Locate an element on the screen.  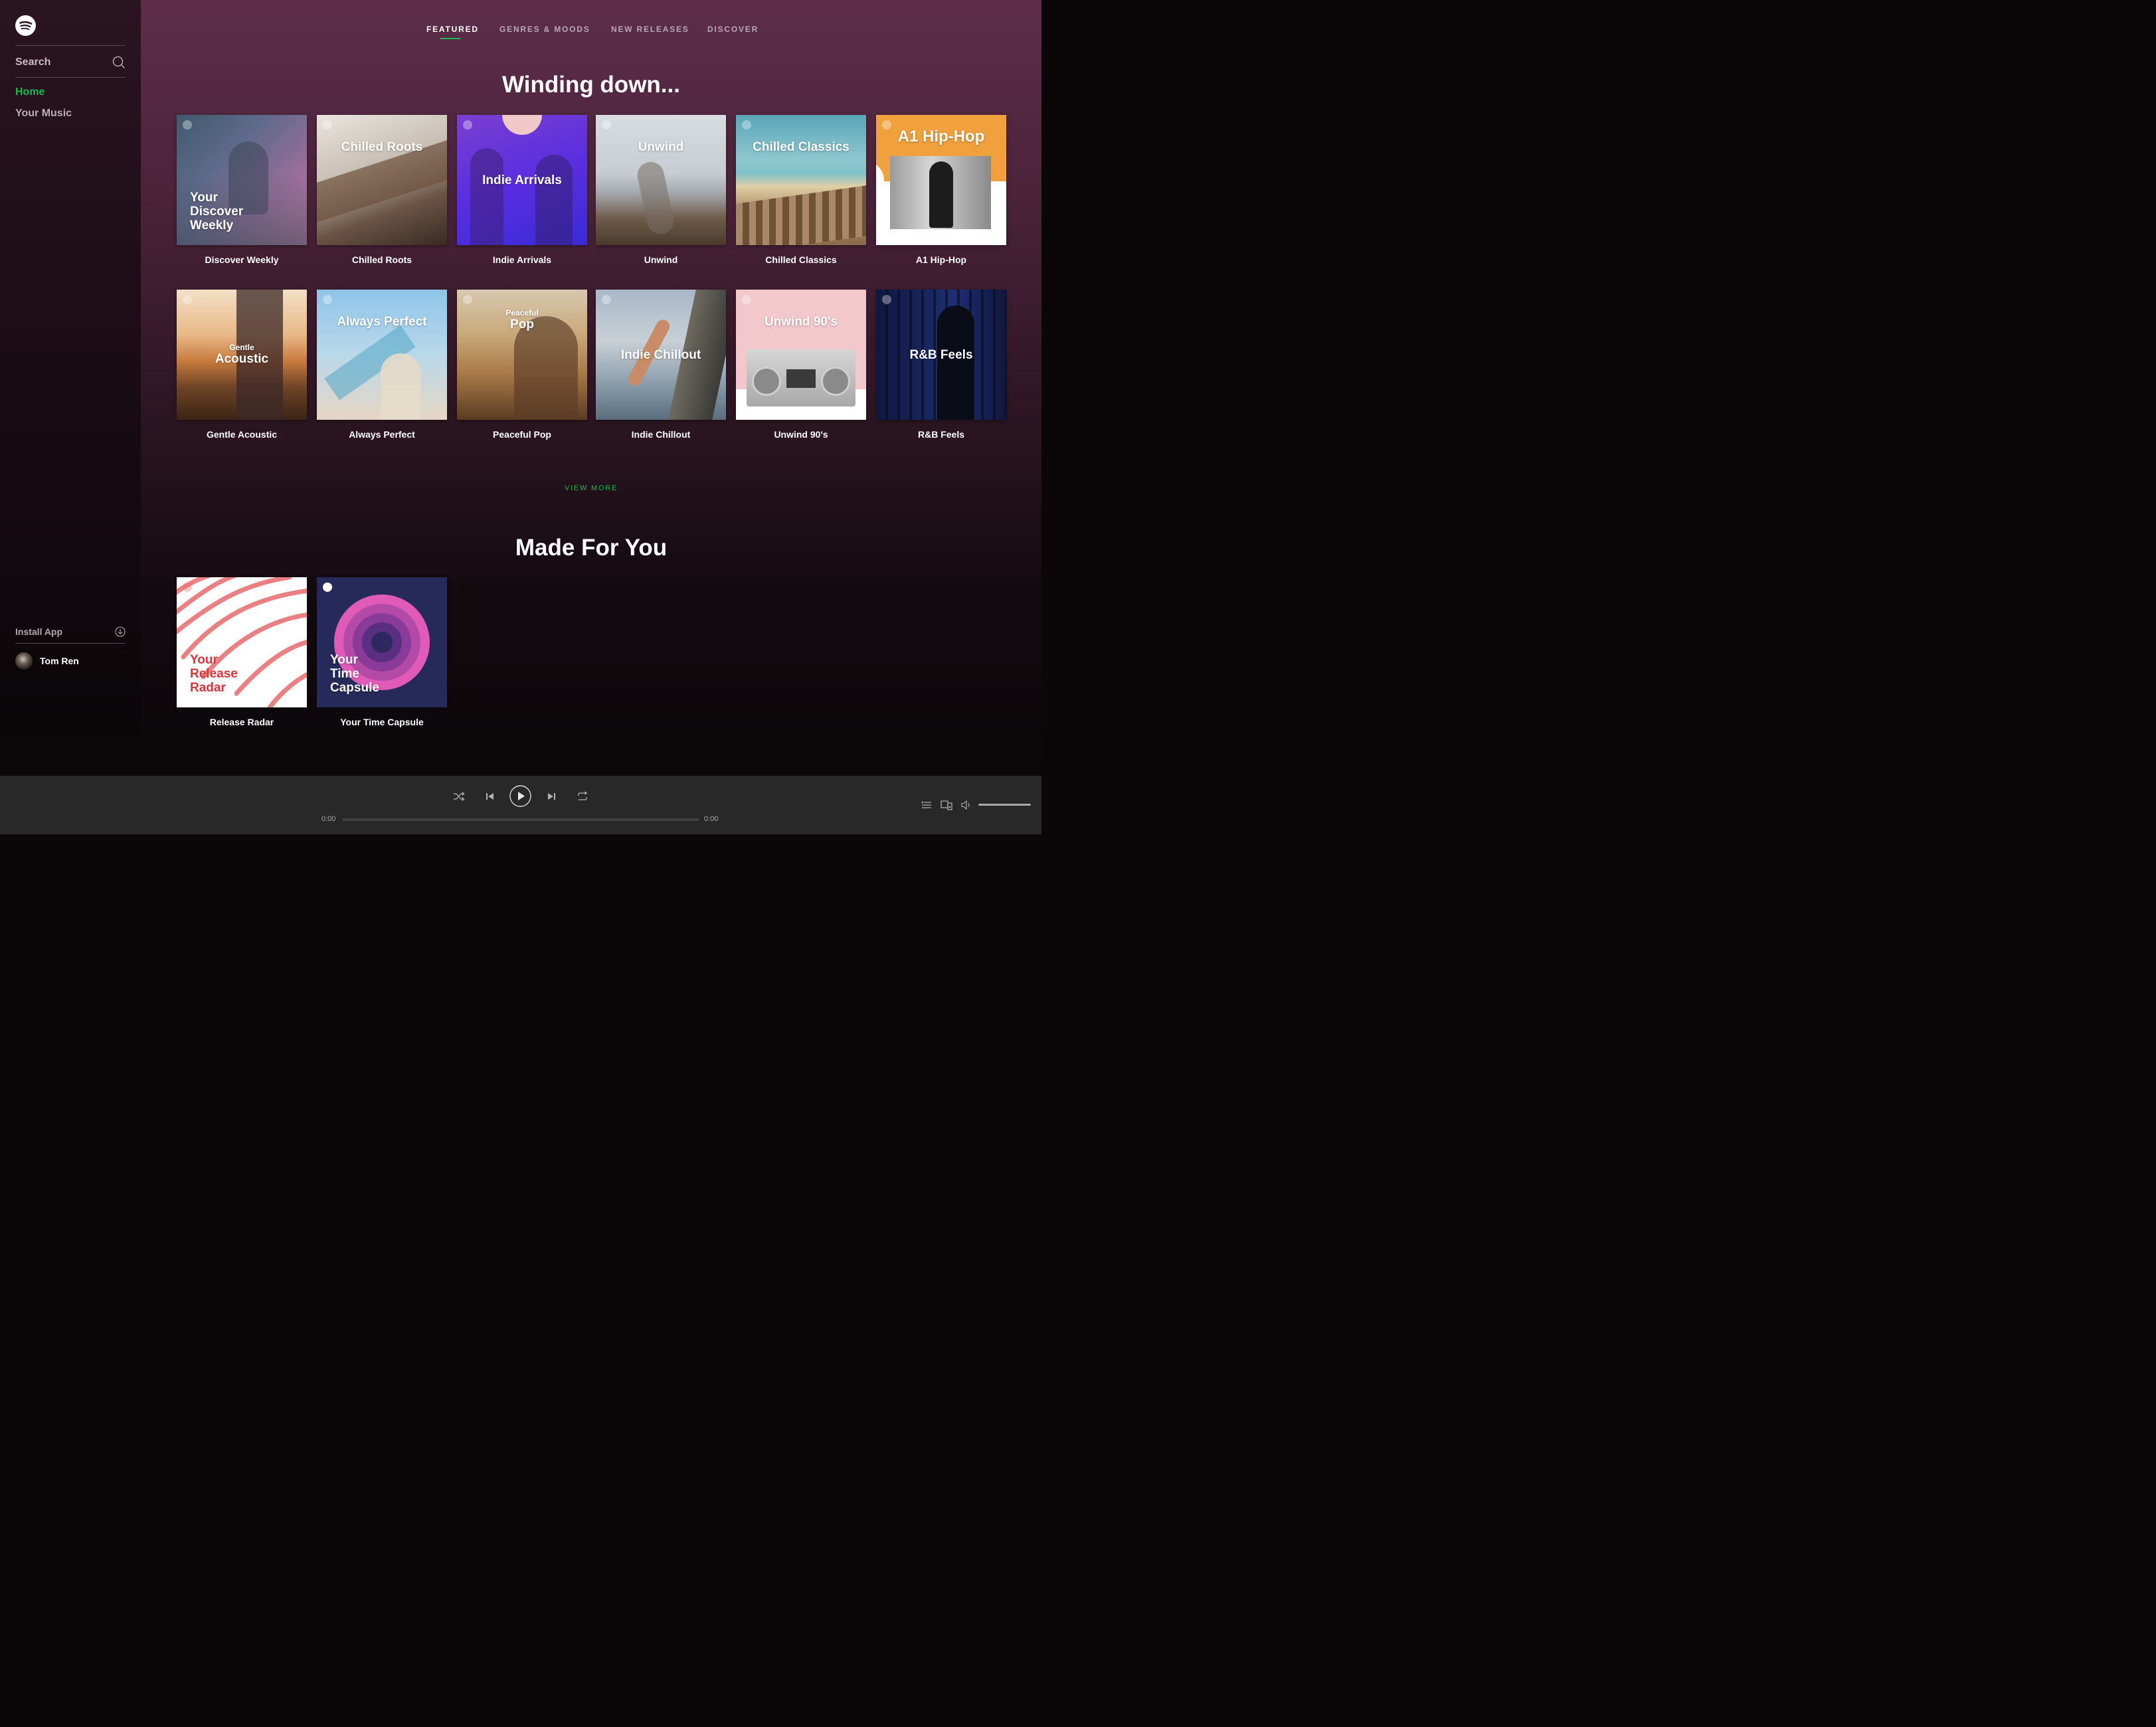
view-more-link: VIEW MORE is located at coordinates (591, 488).